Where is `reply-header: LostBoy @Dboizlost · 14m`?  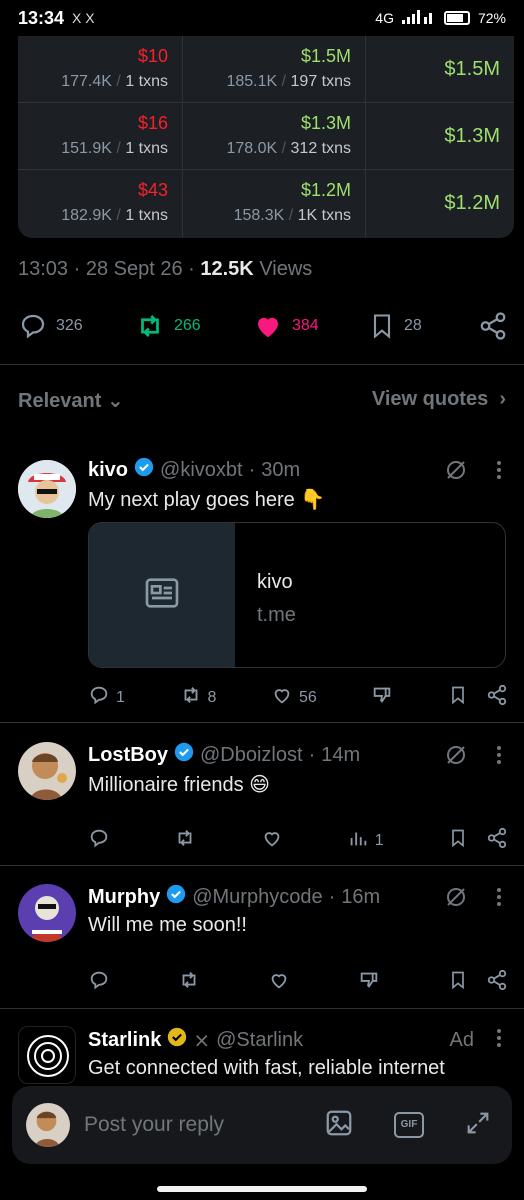 reply-header: LostBoy @Dboizlost · 14m is located at coordinates (224, 755).